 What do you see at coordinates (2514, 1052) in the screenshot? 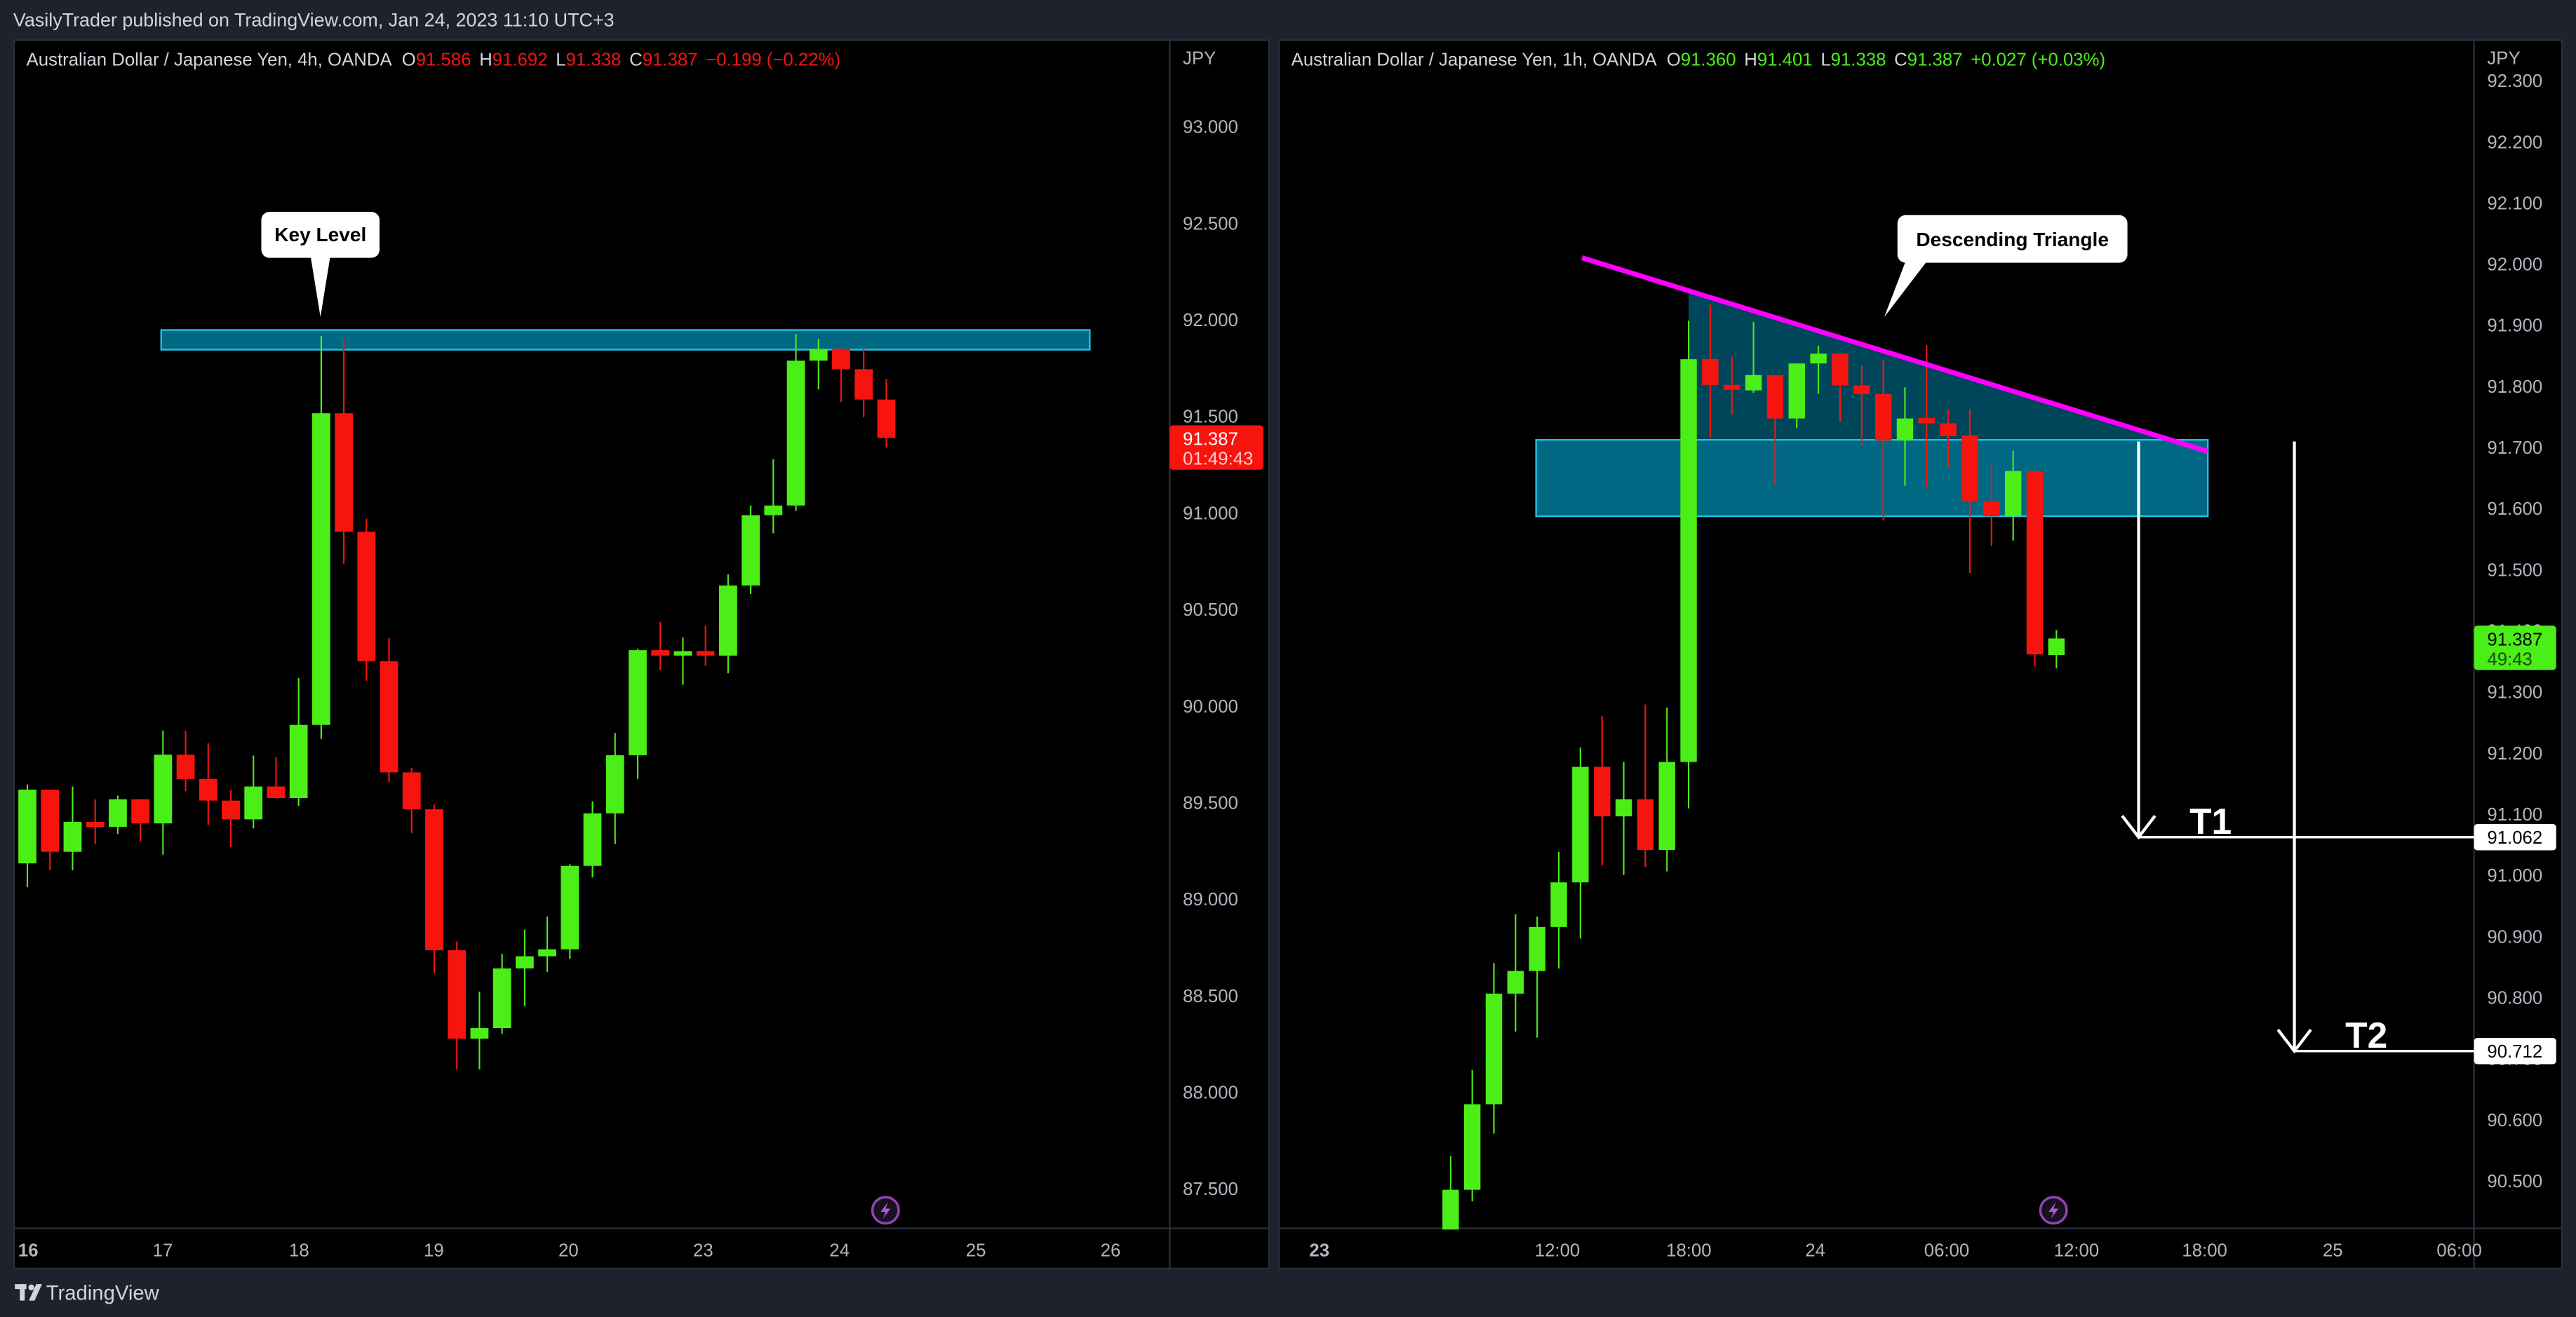
I see `target-price: 90.712` at bounding box center [2514, 1052].